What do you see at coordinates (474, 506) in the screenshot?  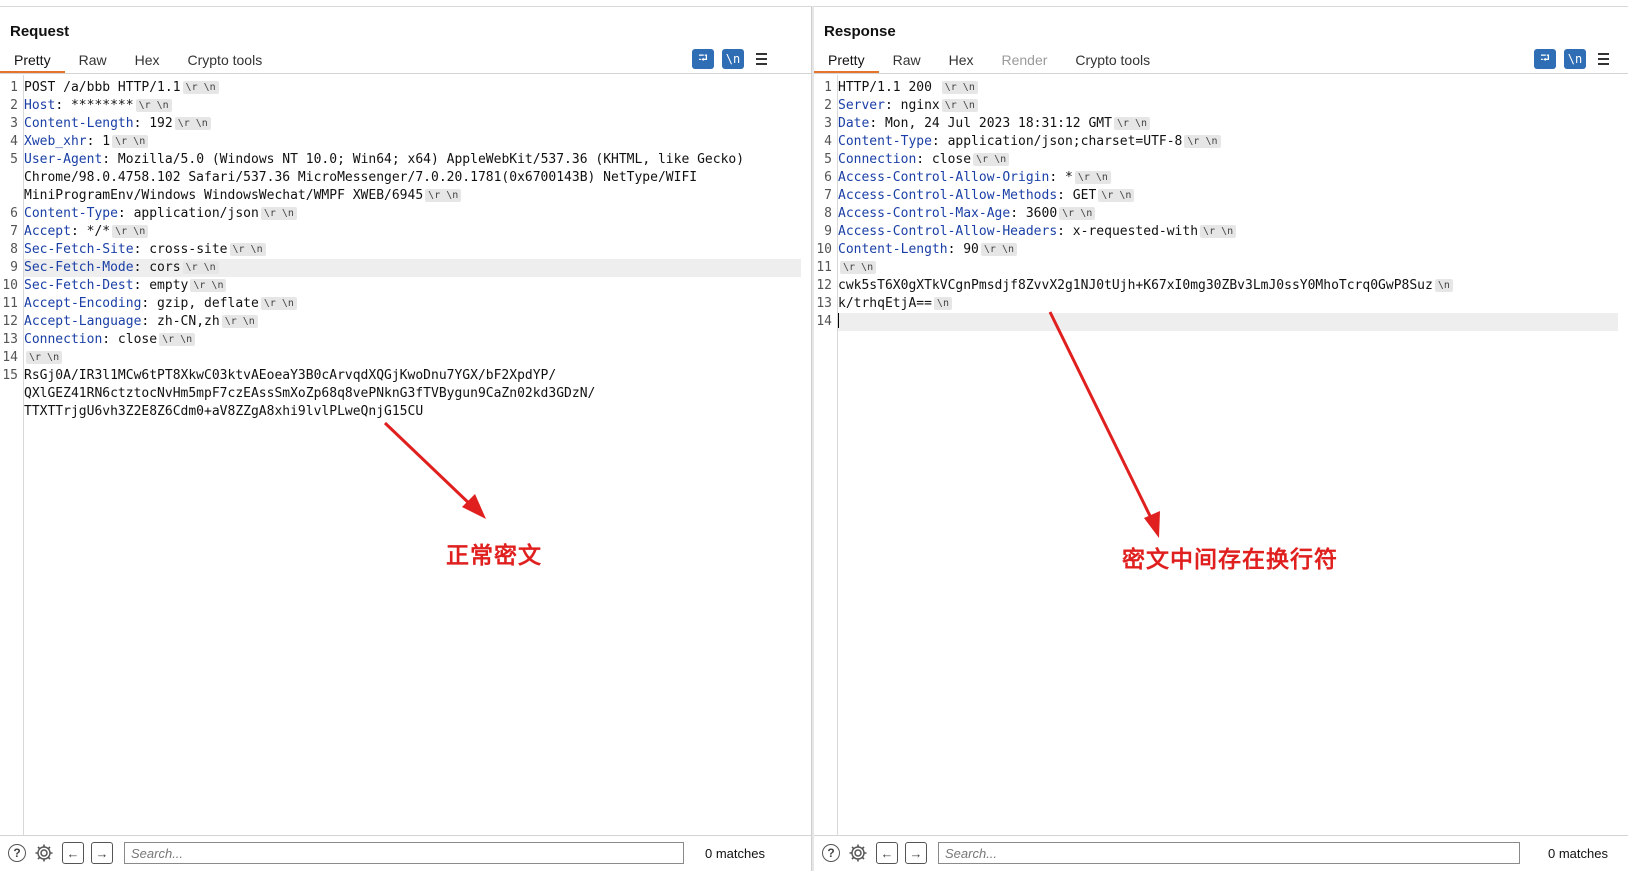 I see `request-arrow-head` at bounding box center [474, 506].